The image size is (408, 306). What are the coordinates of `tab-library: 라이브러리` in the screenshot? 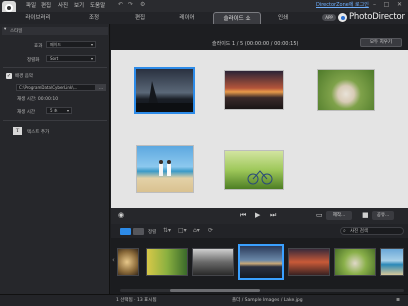 It's located at (38, 18).